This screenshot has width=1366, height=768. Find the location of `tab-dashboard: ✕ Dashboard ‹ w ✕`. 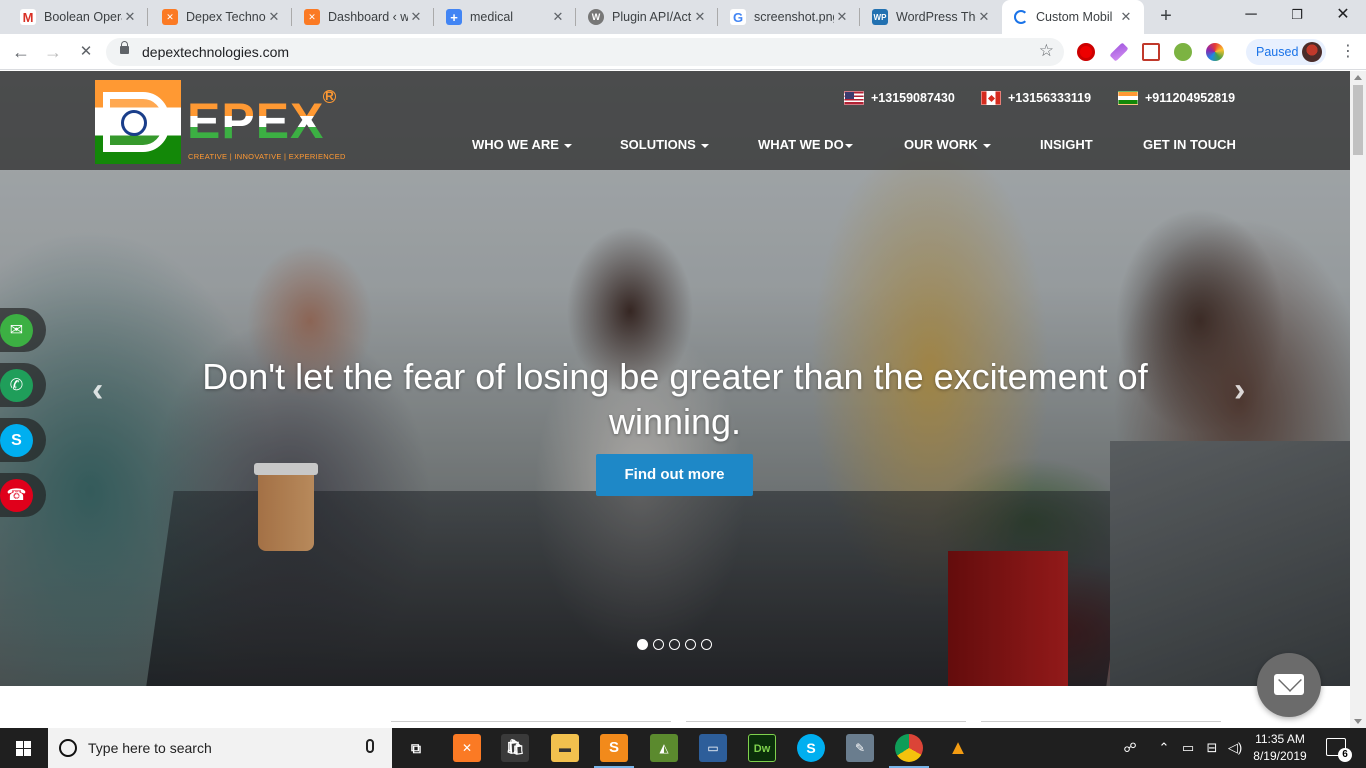

tab-dashboard: ✕ Dashboard ‹ w ✕ is located at coordinates (363, 17).